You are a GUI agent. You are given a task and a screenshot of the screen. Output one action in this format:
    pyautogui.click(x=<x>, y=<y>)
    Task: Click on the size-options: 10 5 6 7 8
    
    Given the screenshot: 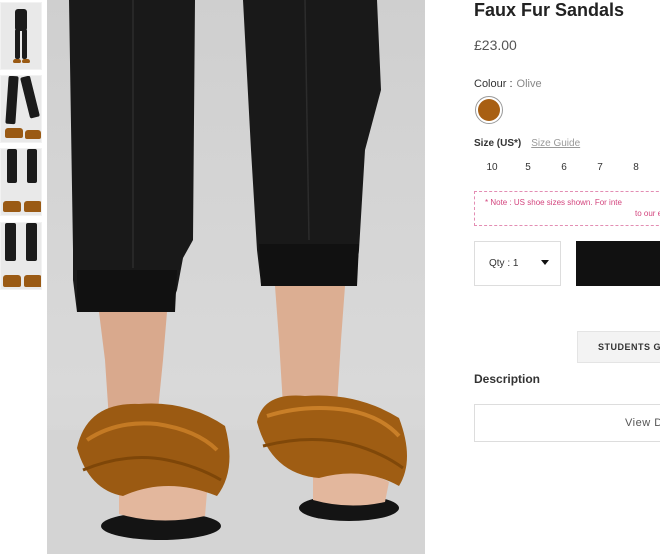 What is the action you would take?
    pyautogui.click(x=564, y=168)
    